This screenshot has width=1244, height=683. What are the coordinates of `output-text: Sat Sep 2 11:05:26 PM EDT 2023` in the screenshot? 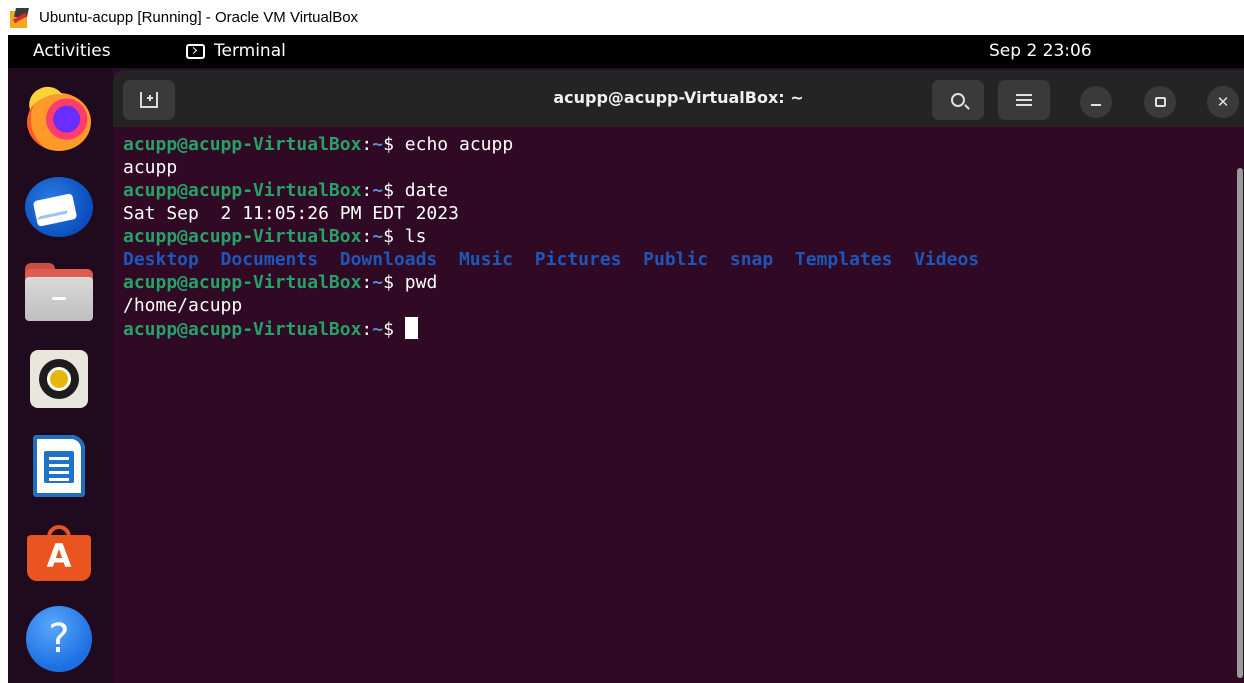 It's located at (291, 213).